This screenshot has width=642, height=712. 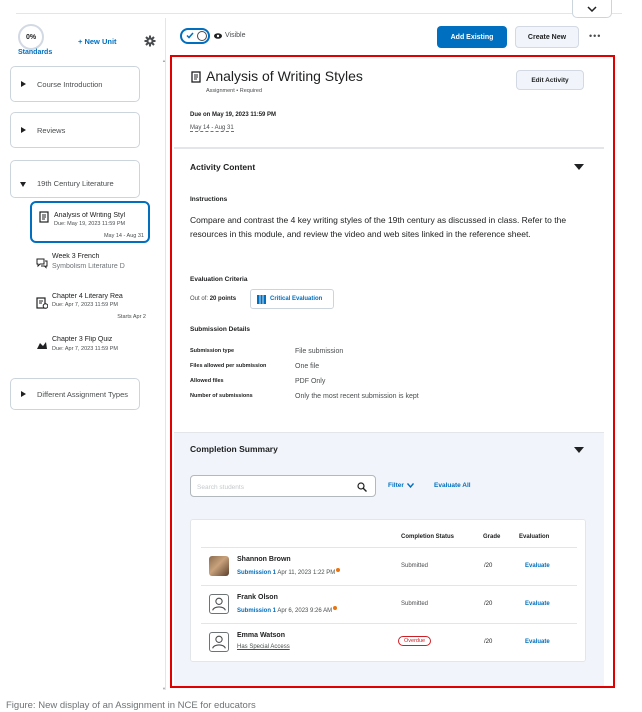 I want to click on more-options-button: •••, so click(x=595, y=36).